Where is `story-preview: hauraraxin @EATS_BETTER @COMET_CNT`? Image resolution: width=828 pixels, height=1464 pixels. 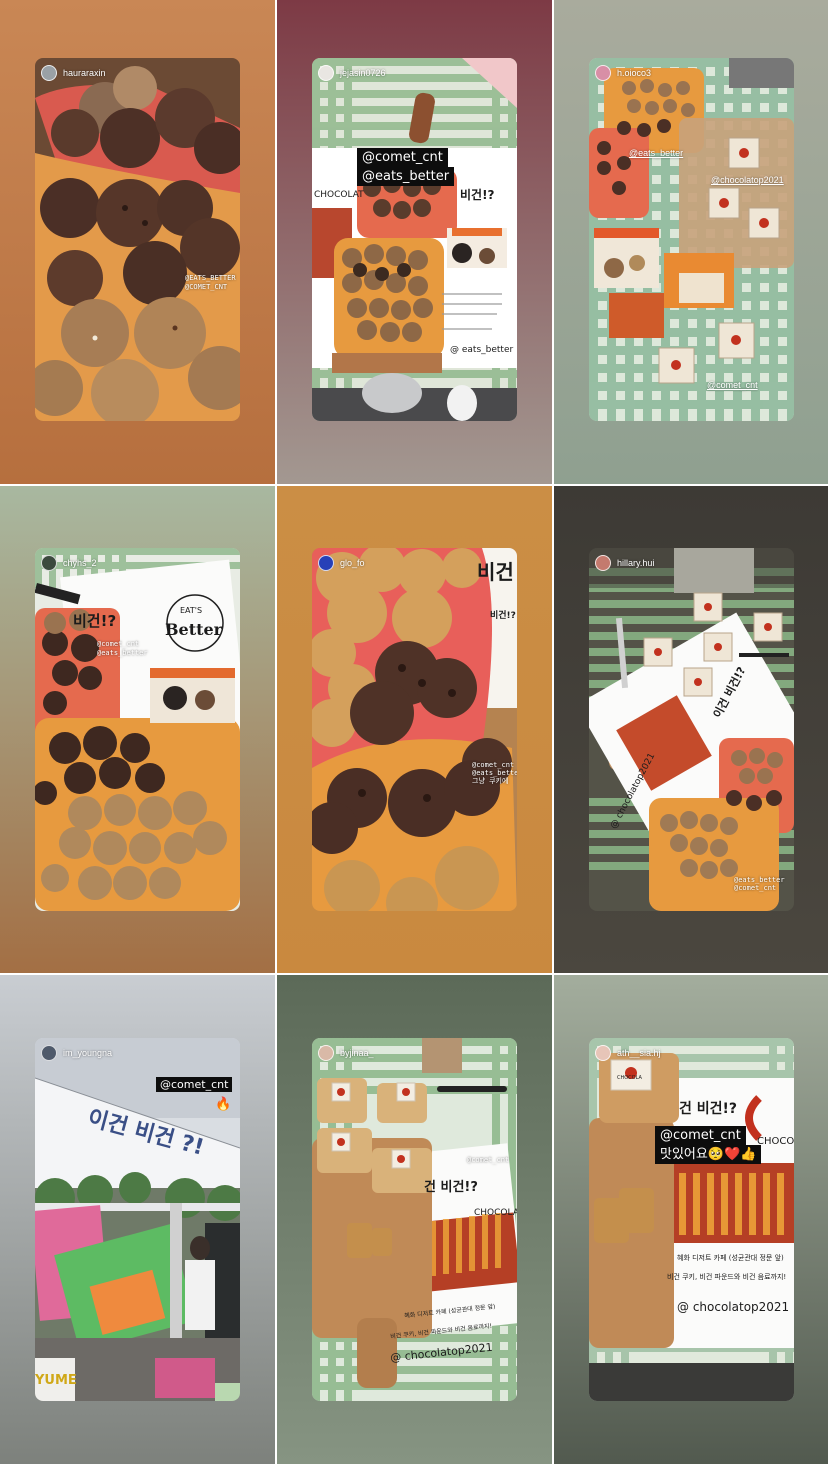
story-preview: hauraraxin @EATS_BETTER @COMET_CNT is located at coordinates (137, 239).